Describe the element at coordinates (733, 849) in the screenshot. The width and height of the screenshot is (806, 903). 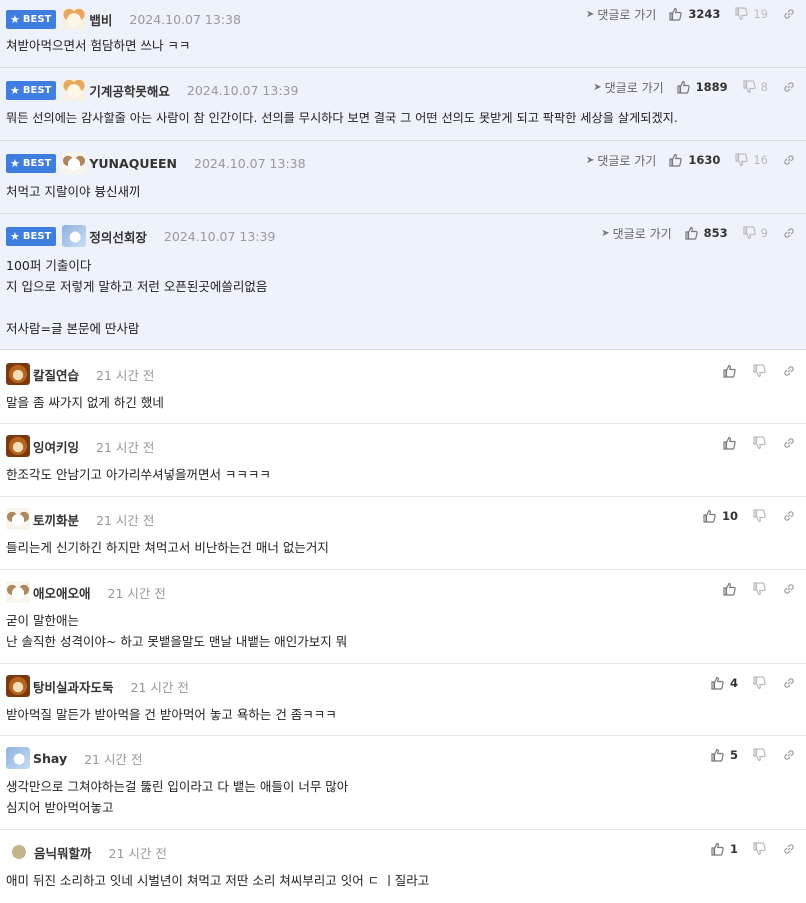
I see `like-count: 1` at that location.